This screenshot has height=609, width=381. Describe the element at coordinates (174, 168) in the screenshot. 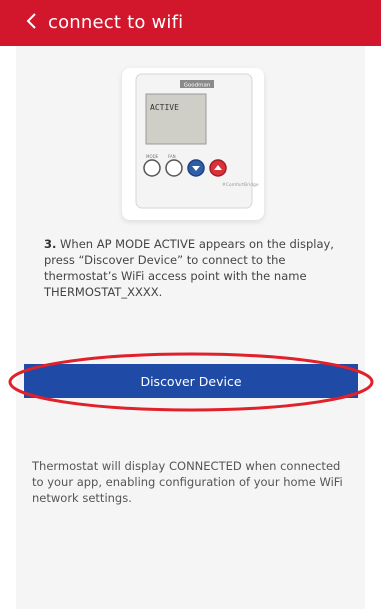

I see `fan-button` at that location.